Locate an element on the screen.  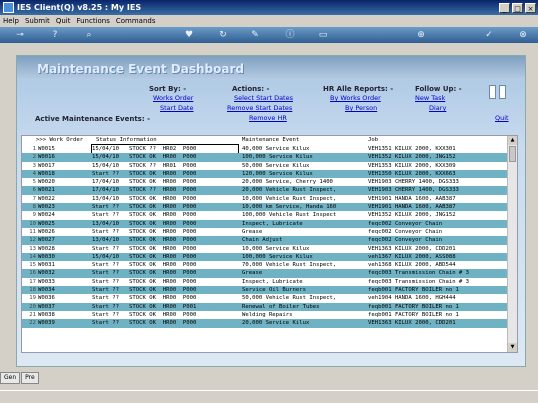
new-task-link: New Task is located at coordinates (430, 98).